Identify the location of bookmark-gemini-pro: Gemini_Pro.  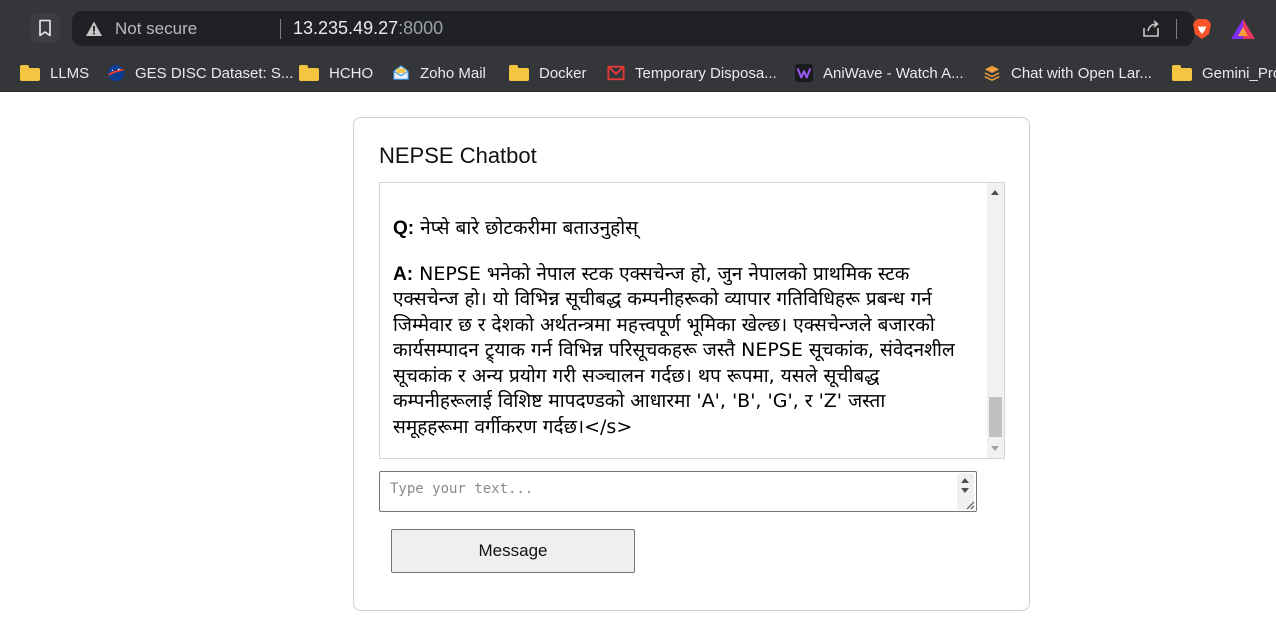
(1224, 73).